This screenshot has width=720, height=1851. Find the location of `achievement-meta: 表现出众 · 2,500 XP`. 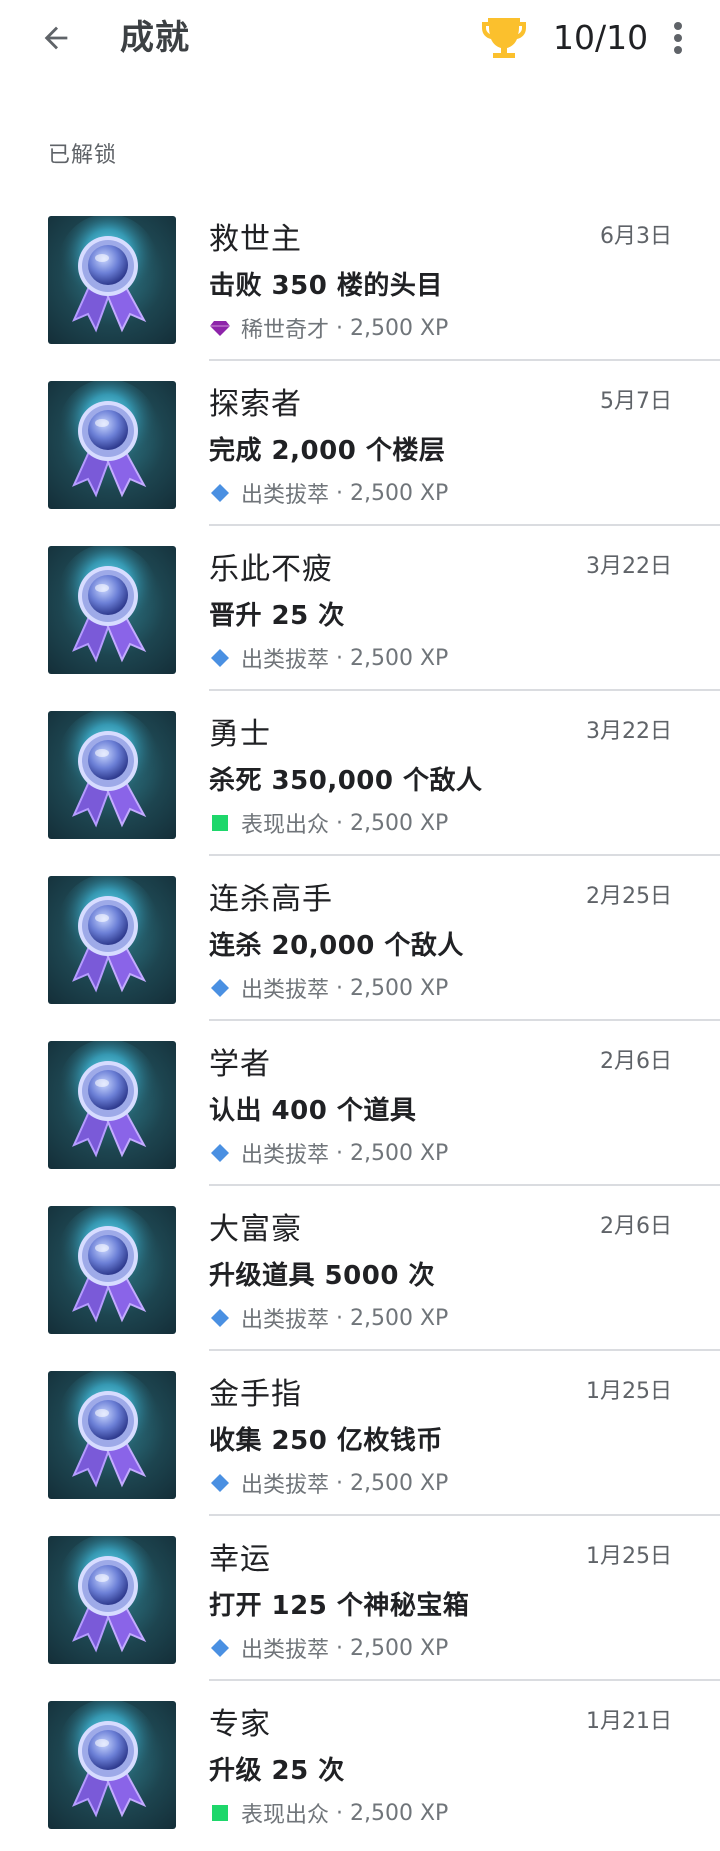

achievement-meta: 表现出众 · 2,500 XP is located at coordinates (328, 823).